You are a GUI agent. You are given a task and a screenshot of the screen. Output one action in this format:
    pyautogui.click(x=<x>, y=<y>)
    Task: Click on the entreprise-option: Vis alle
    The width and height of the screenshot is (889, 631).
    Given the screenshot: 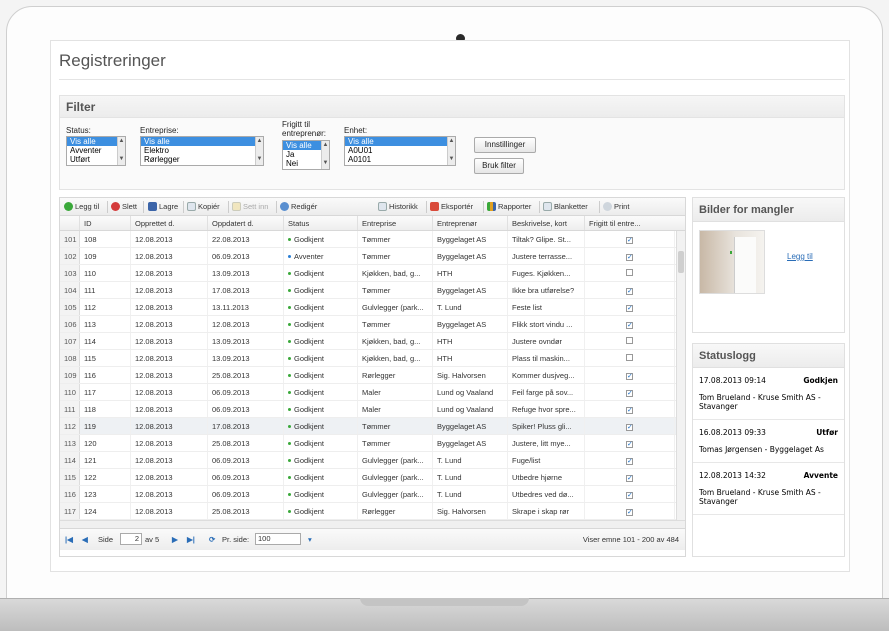 What is the action you would take?
    pyautogui.click(x=202, y=141)
    